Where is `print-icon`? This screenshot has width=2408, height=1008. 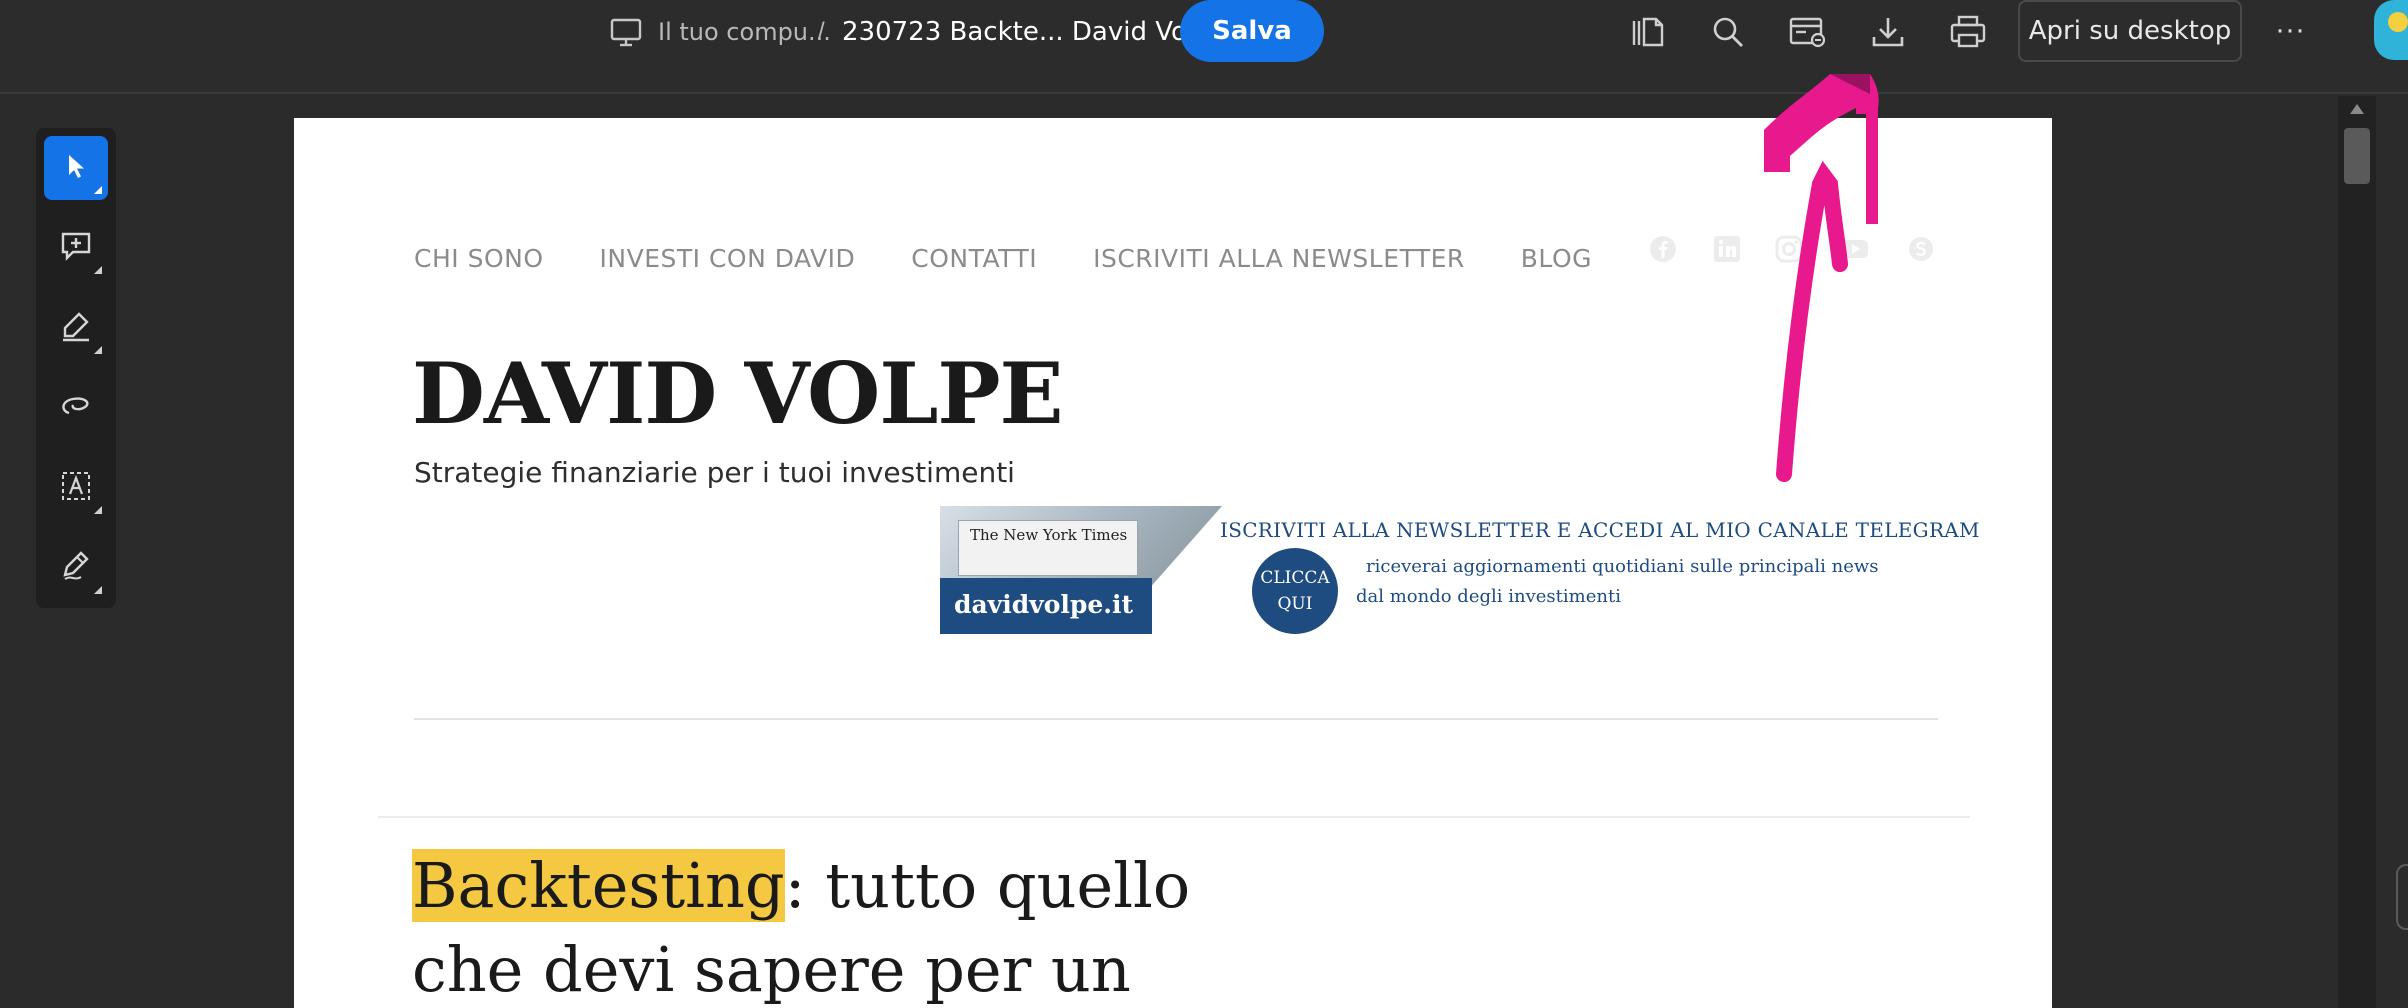 print-icon is located at coordinates (1968, 32).